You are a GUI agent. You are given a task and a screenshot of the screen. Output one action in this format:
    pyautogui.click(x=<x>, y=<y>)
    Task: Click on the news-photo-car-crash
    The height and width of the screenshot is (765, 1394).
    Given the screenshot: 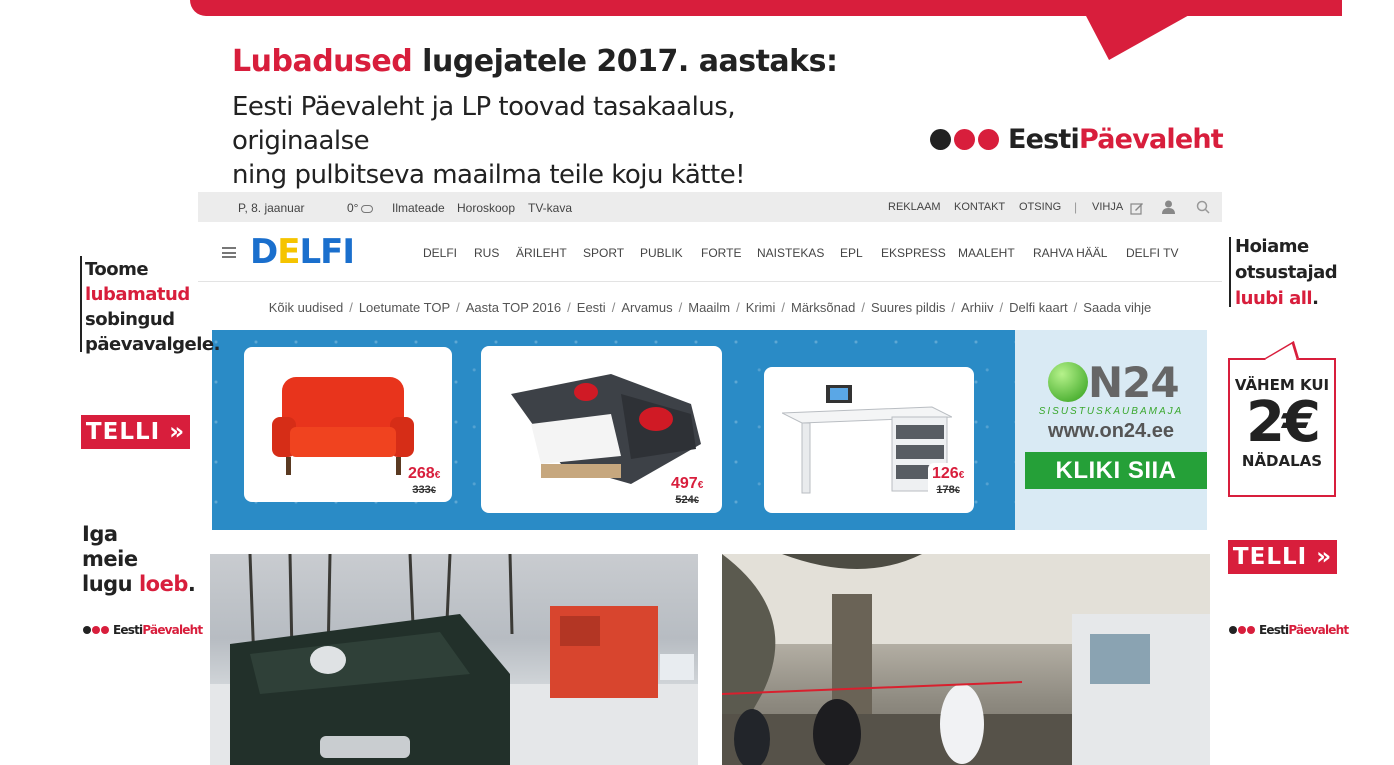 What is the action you would take?
    pyautogui.click(x=454, y=659)
    